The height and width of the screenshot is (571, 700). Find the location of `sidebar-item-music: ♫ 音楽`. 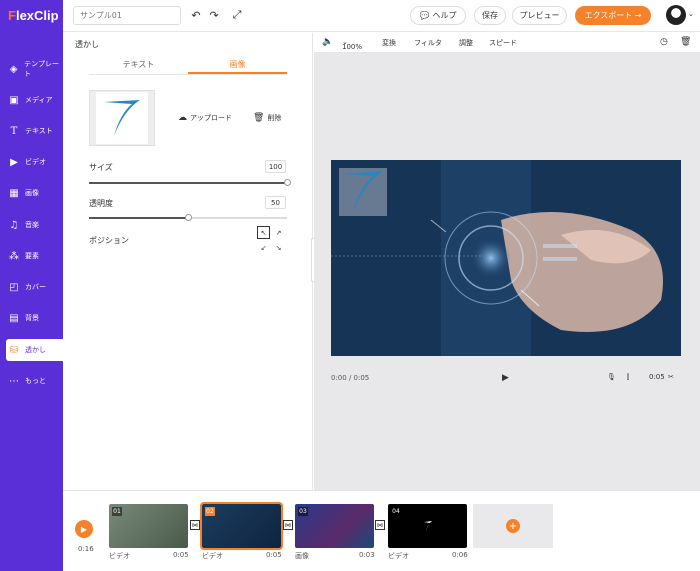

sidebar-item-music: ♫ 音楽 is located at coordinates (31, 225).